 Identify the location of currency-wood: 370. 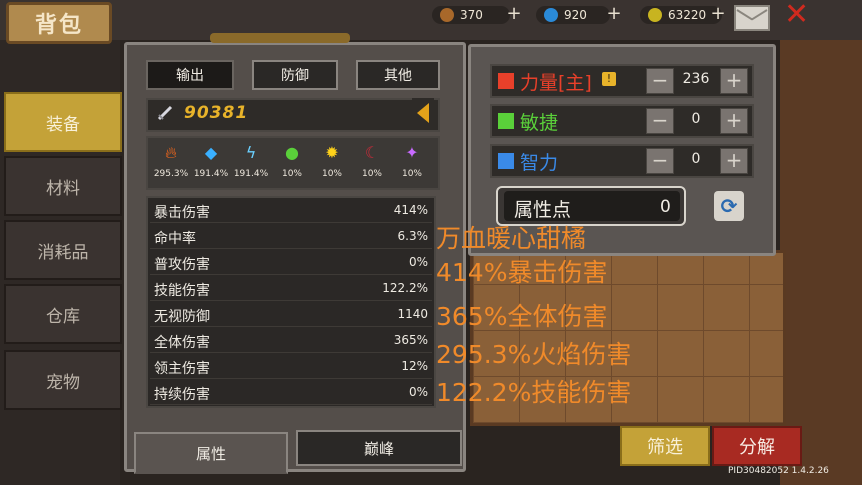
(471, 15).